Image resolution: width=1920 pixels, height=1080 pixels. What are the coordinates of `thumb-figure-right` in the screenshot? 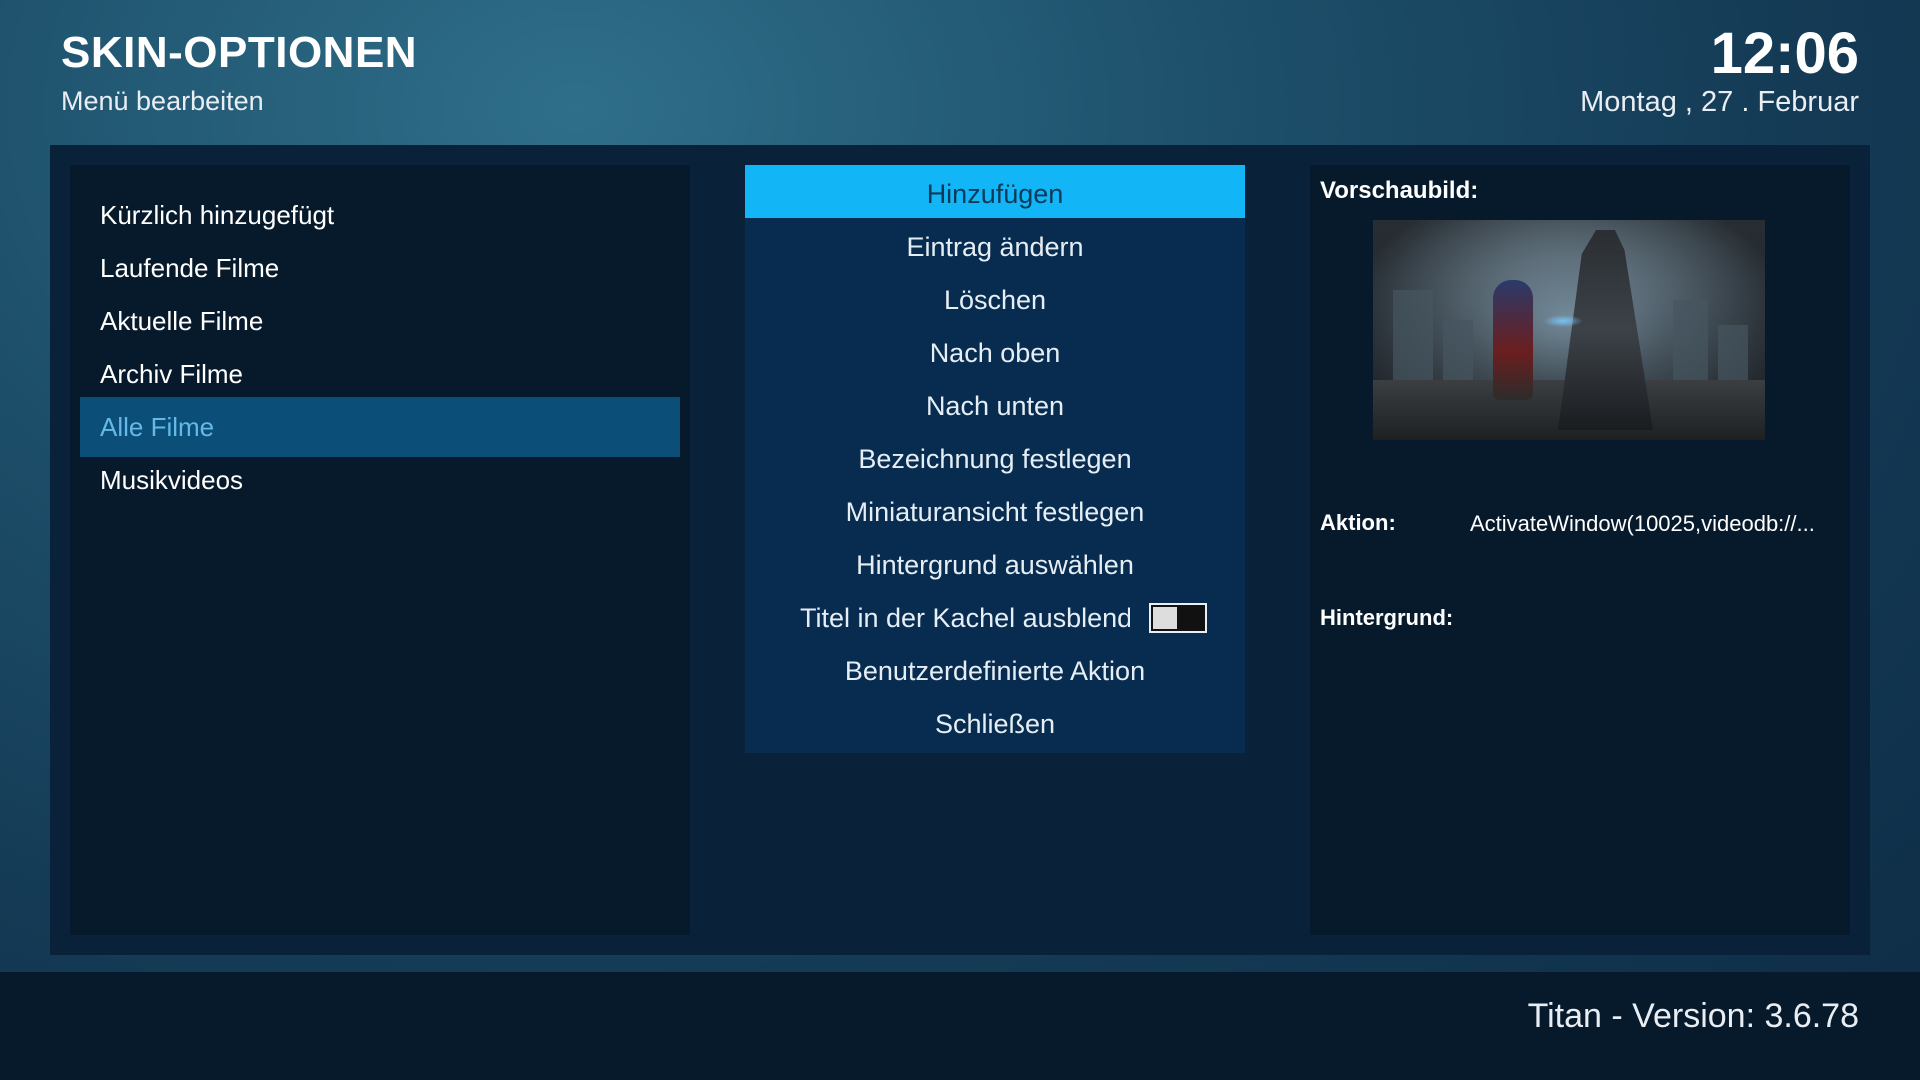 It's located at (1605, 330).